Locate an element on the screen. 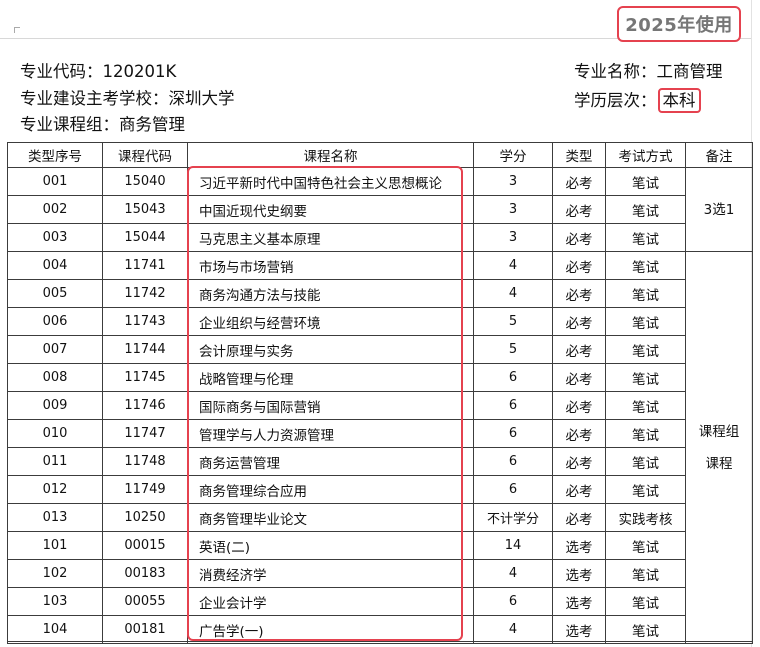 Image resolution: width=760 pixels, height=647 pixels. cell-name: 消费经济学 is located at coordinates (330, 573).